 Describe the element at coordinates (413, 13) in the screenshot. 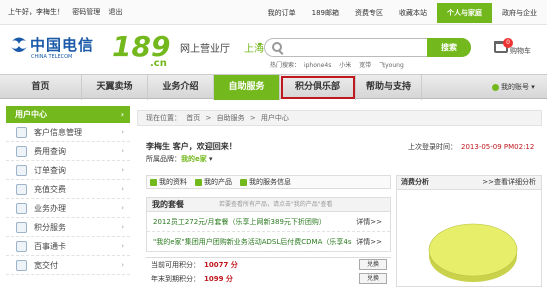

I see `bookmark-link: 收藏本站` at that location.